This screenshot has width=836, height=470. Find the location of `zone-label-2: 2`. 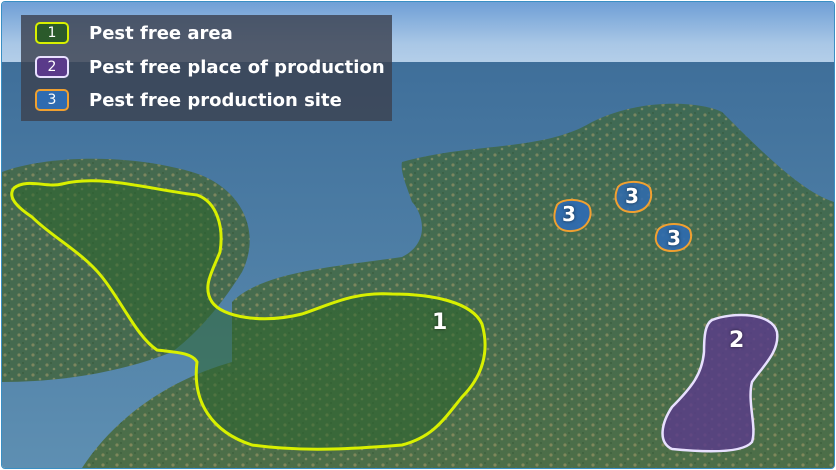

zone-label-2: 2 is located at coordinates (737, 340).